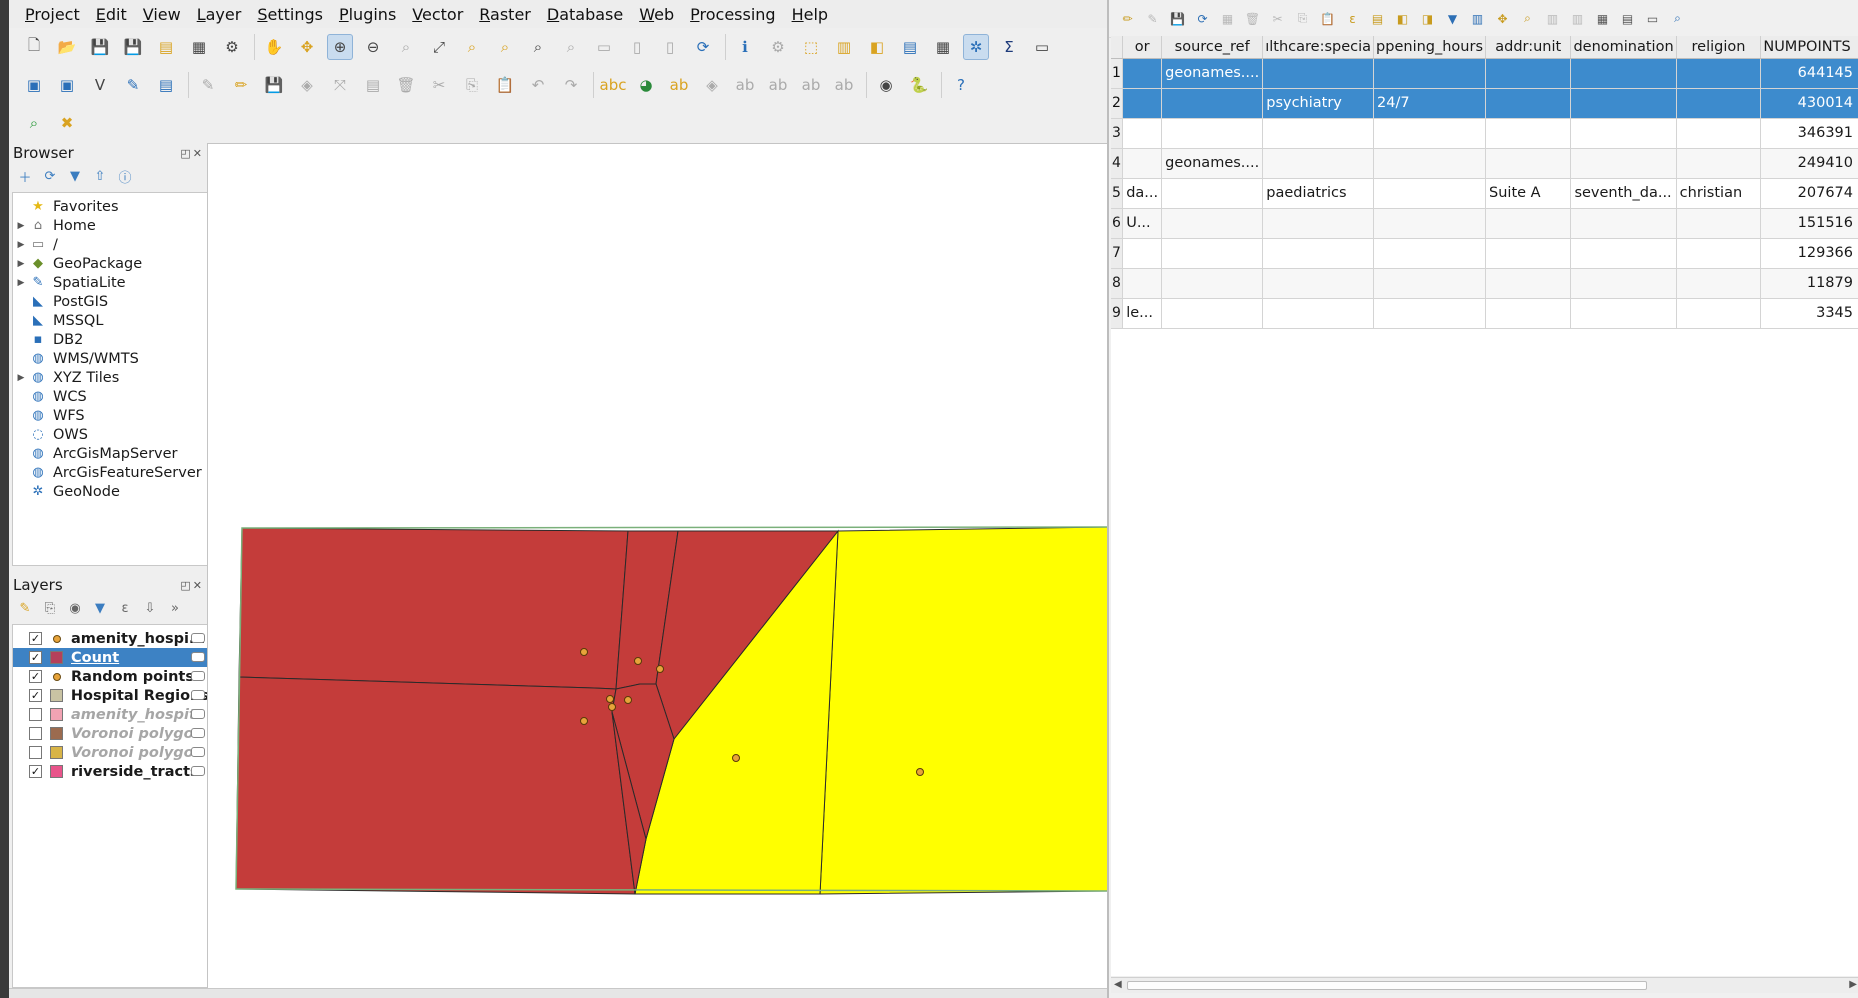 The height and width of the screenshot is (998, 1858). What do you see at coordinates (406, 47) in the screenshot?
I see `zoom-rubber-icon: ⌕` at bounding box center [406, 47].